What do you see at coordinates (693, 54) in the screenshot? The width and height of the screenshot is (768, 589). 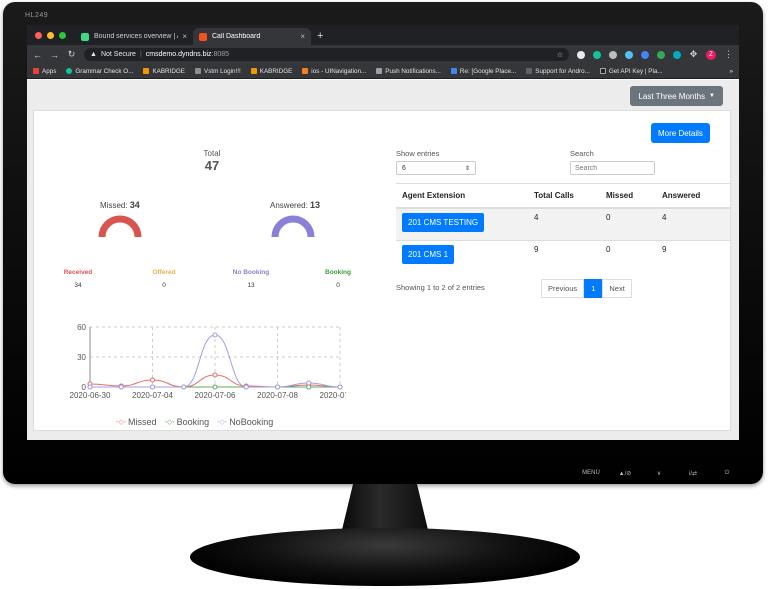 I see `puzzle-icon: ✥` at bounding box center [693, 54].